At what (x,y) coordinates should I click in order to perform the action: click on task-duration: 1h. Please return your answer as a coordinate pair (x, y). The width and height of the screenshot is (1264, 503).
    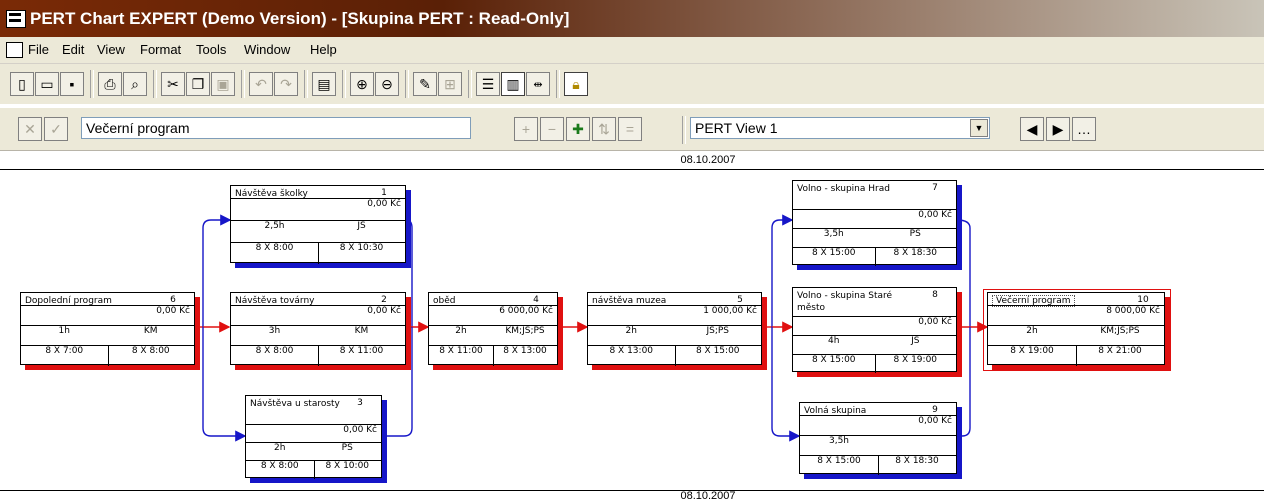
    Looking at the image, I should click on (64, 331).